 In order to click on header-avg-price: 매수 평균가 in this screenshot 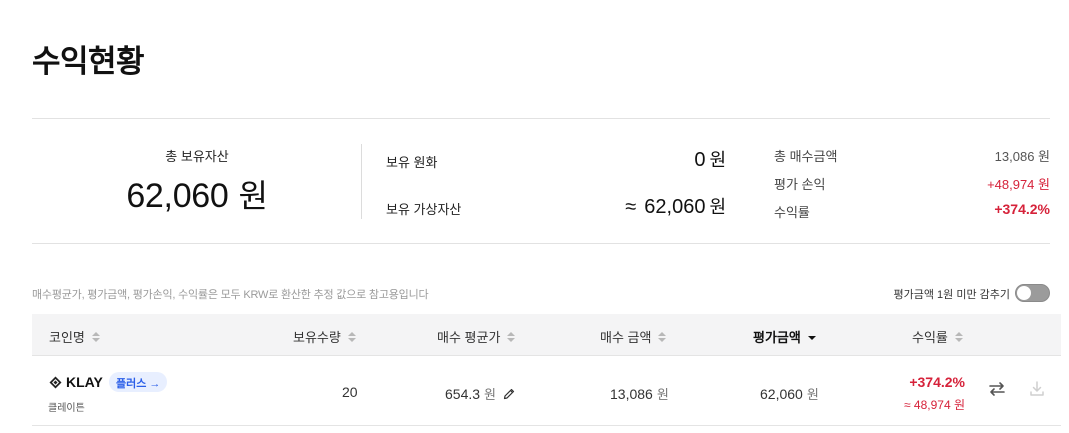, I will do `click(476, 336)`.